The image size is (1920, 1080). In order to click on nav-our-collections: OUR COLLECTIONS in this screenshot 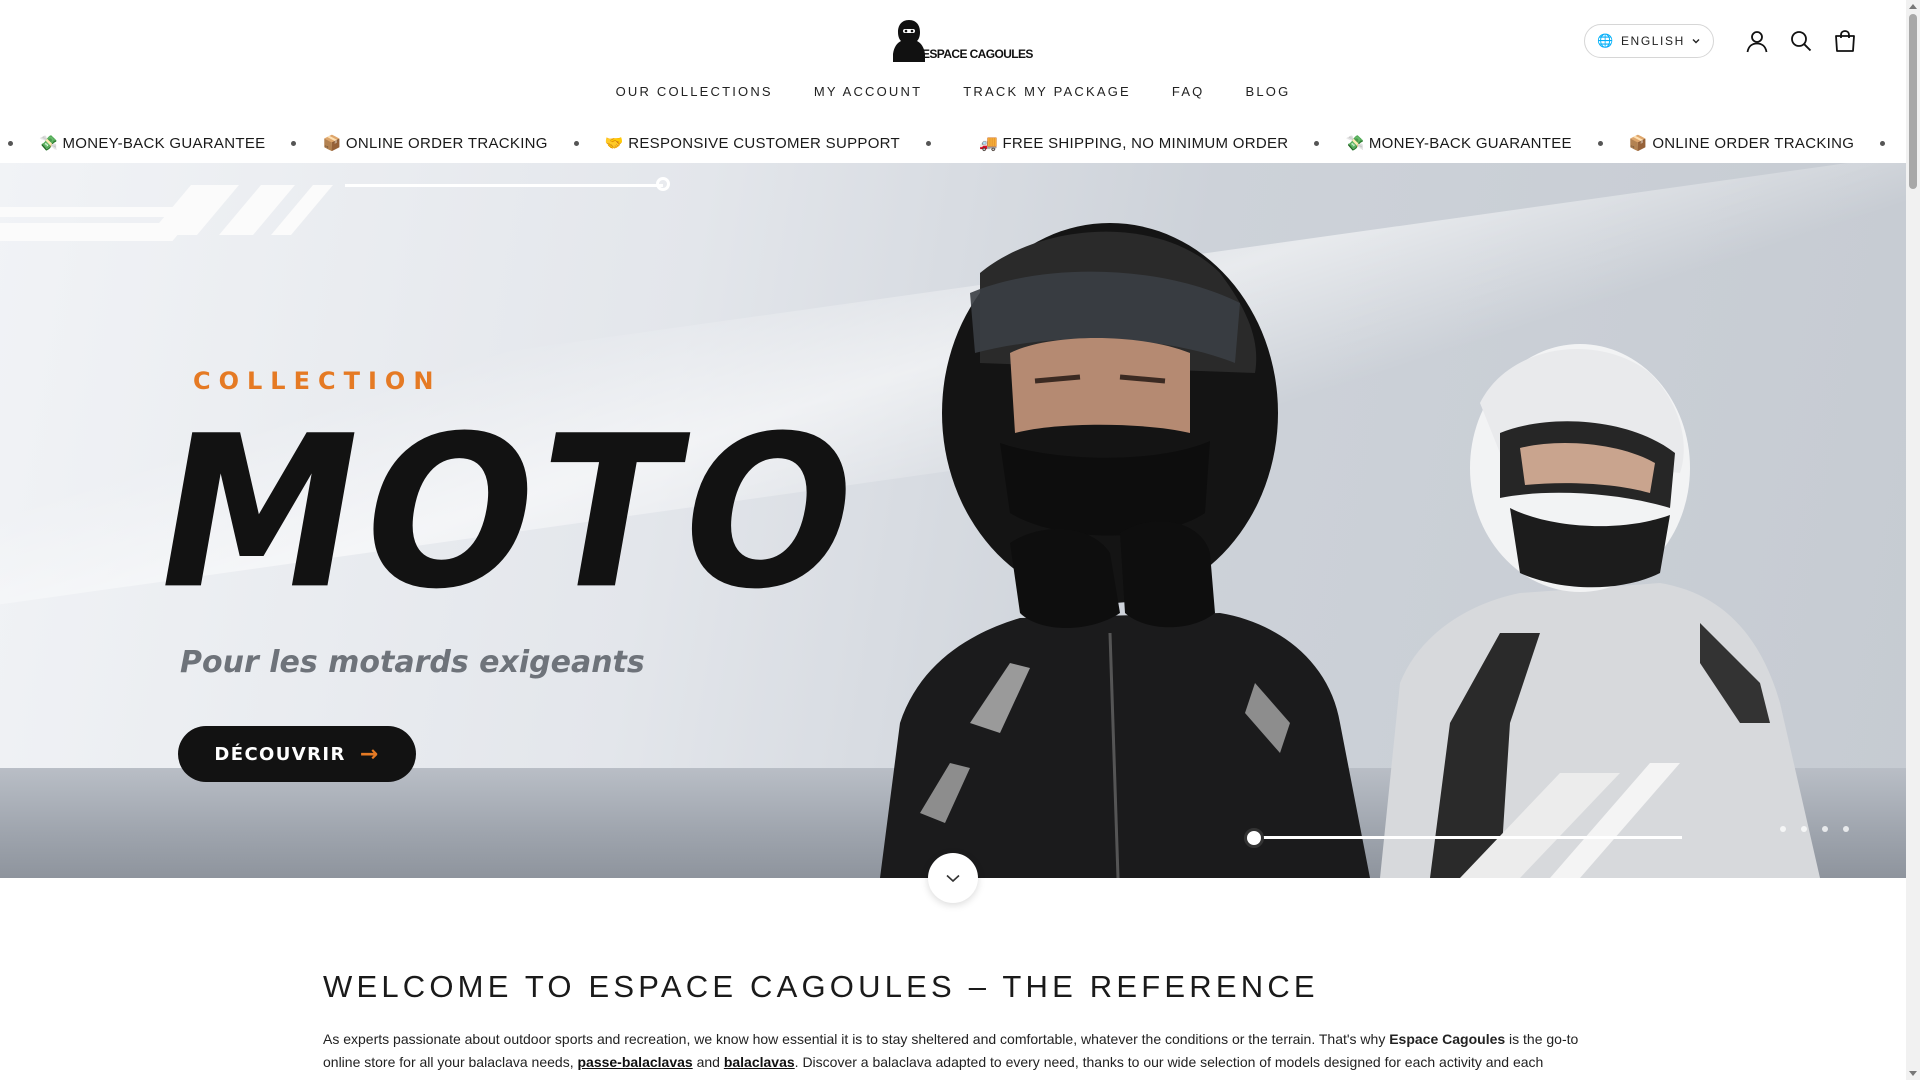, I will do `click(694, 91)`.